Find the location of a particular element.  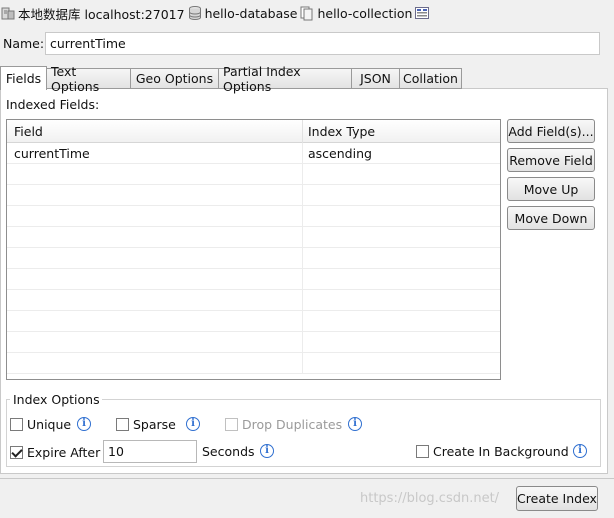

column-header-field: Field is located at coordinates (155, 131).